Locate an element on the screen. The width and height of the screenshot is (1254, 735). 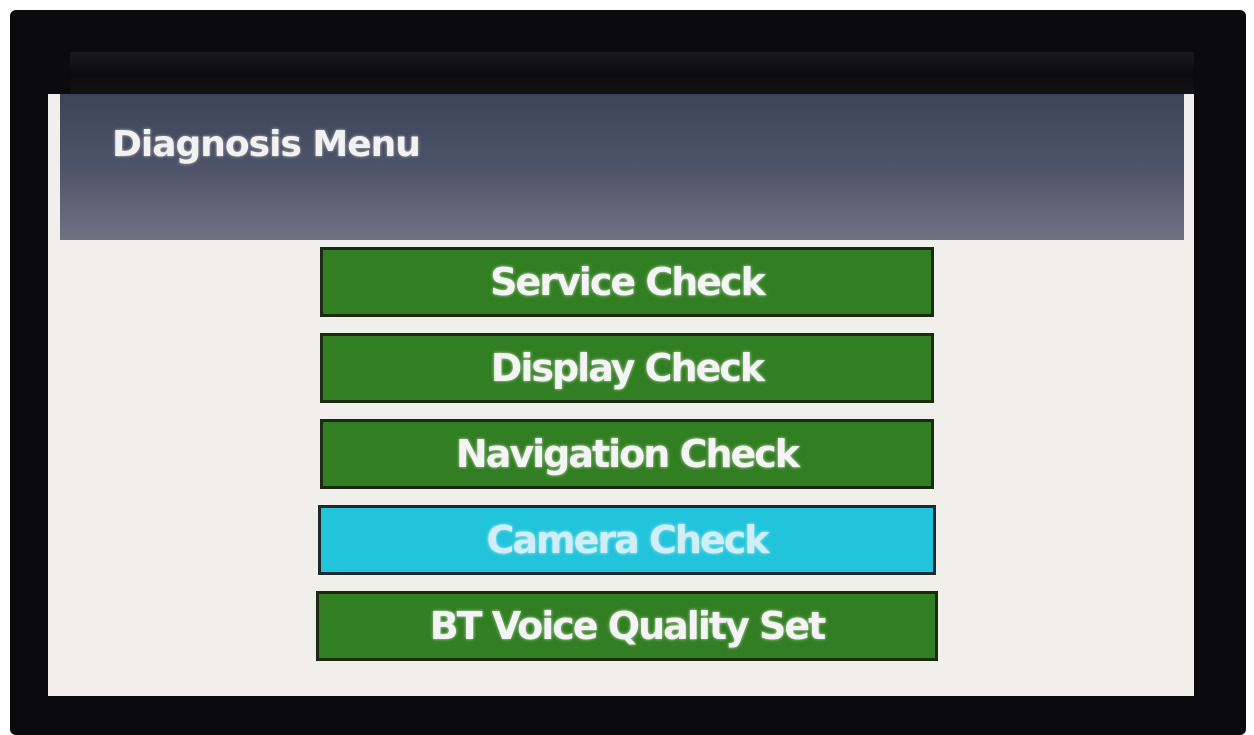
display-check-button: Display Check is located at coordinates (627, 368).